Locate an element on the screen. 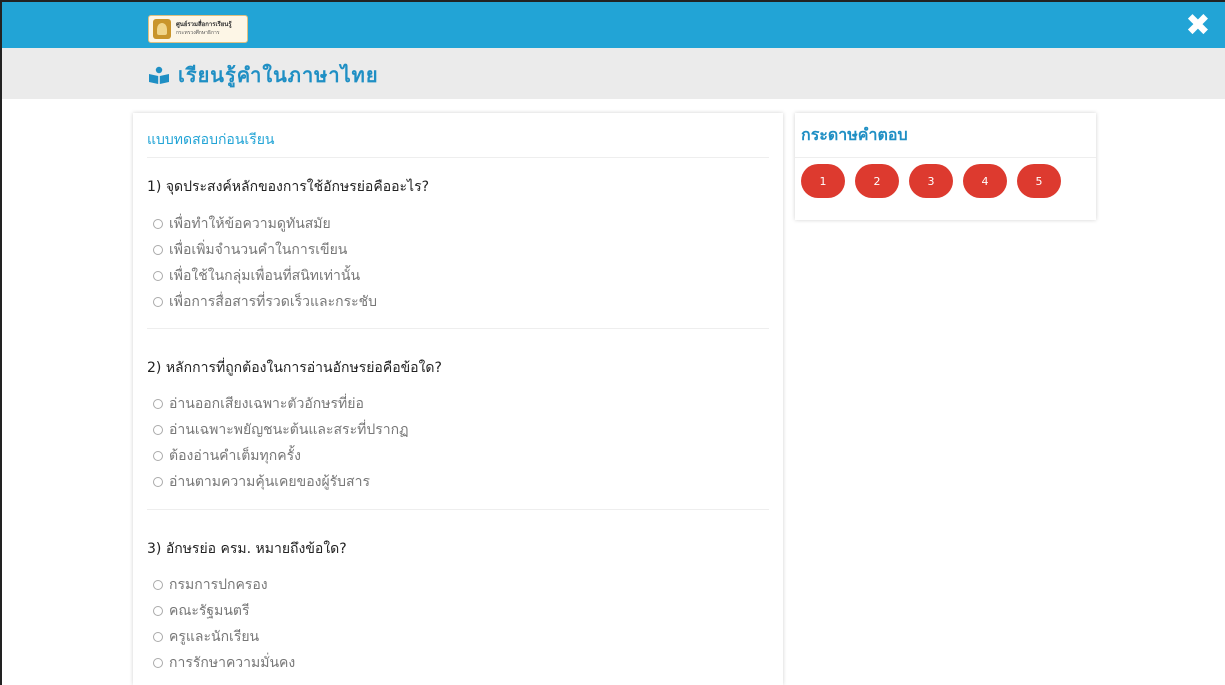 The image size is (1225, 685). q3-option-4: การรักษาความมั่นคง is located at coordinates (224, 663).